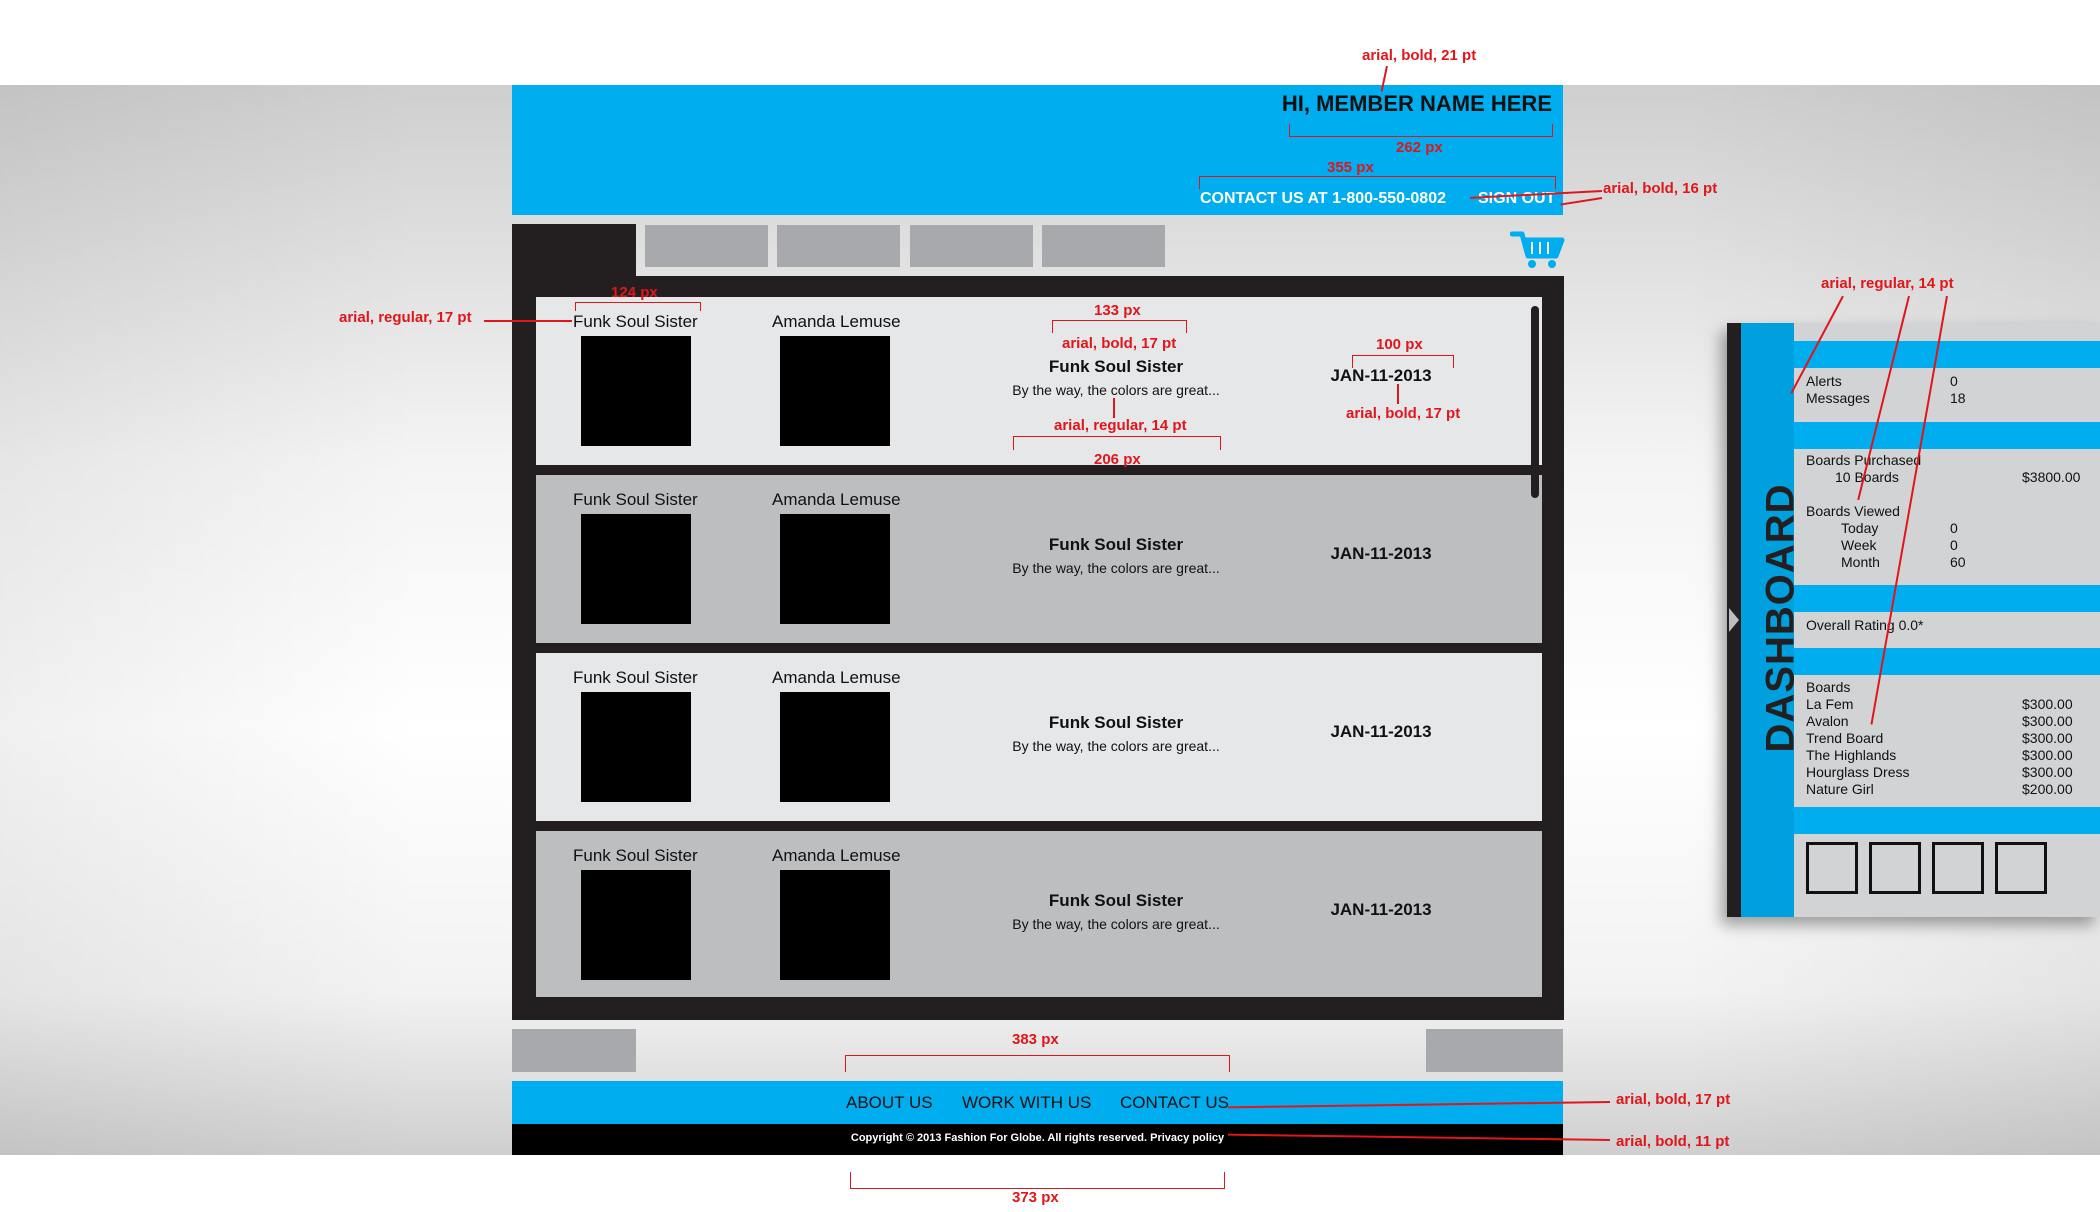 This screenshot has height=1212, width=2100. What do you see at coordinates (1323, 199) in the screenshot?
I see `contact-phone-link: CONTACT US AT 1-800-550-0802` at bounding box center [1323, 199].